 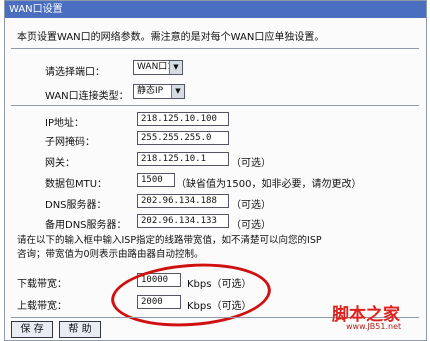 I want to click on subnet-mask-input: 255.255.255.0, so click(x=183, y=138).